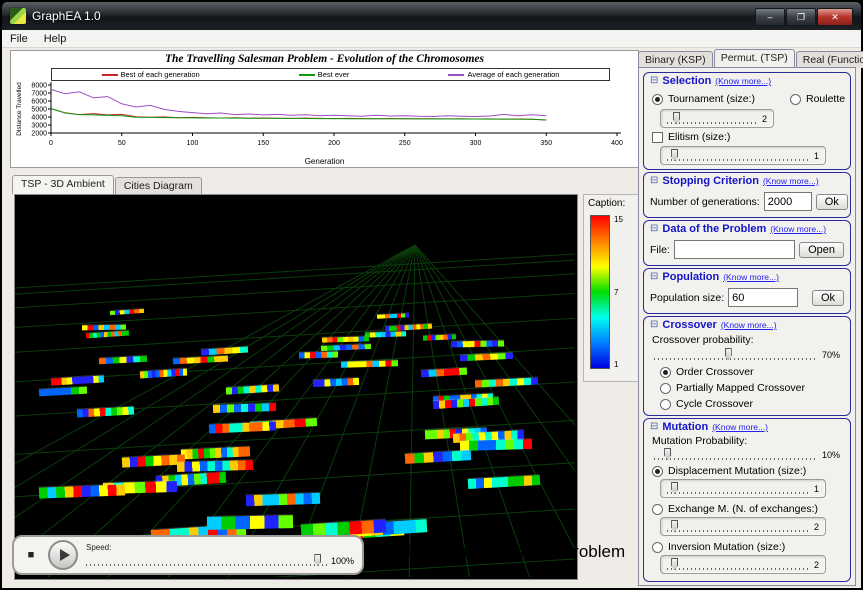 Image resolution: width=863 pixels, height=590 pixels. What do you see at coordinates (827, 297) in the screenshot?
I see `population-ok-button: Ok` at bounding box center [827, 297].